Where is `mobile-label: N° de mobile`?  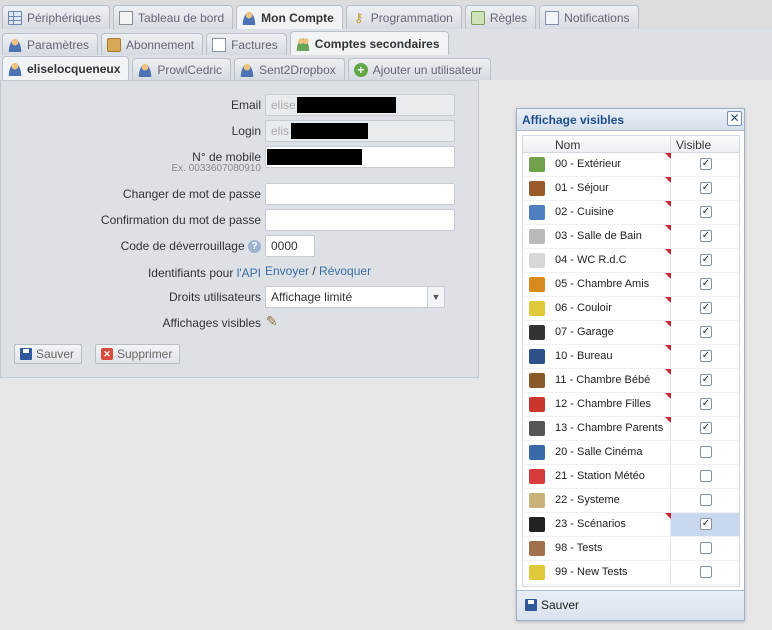
mobile-label: N° de mobile is located at coordinates (226, 157).